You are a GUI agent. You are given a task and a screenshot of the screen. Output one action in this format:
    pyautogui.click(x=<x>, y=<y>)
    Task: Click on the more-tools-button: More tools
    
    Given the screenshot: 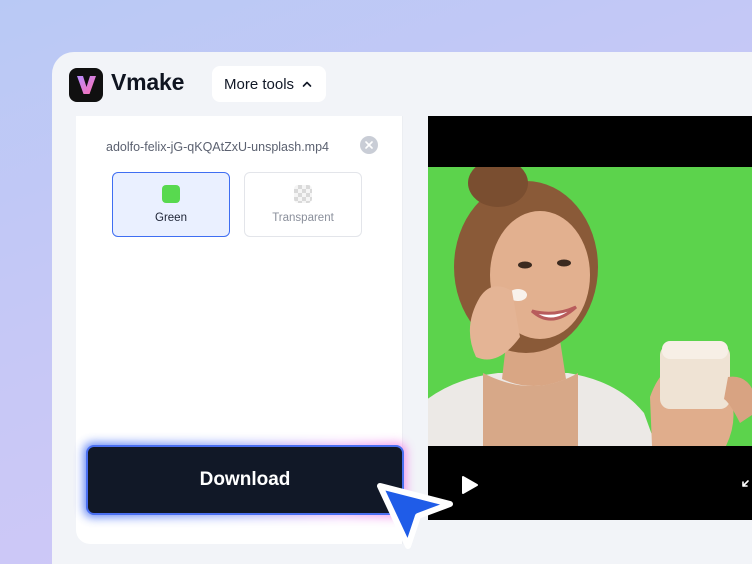 What is the action you would take?
    pyautogui.click(x=269, y=84)
    